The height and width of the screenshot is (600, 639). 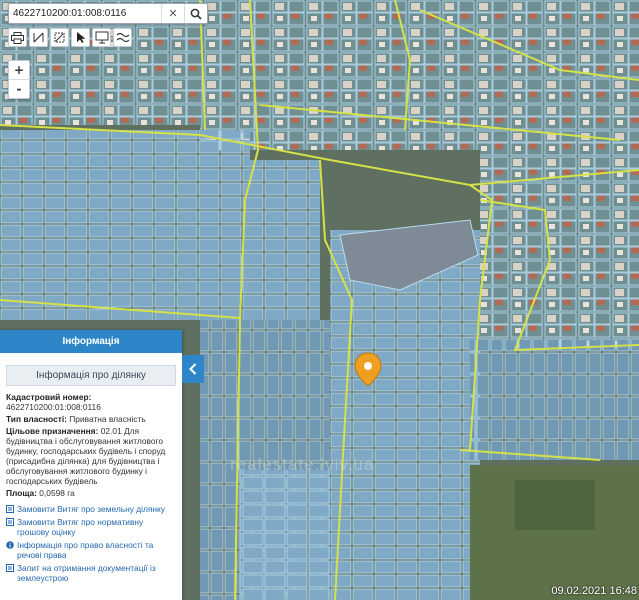 I want to click on search-input, so click(x=85, y=13).